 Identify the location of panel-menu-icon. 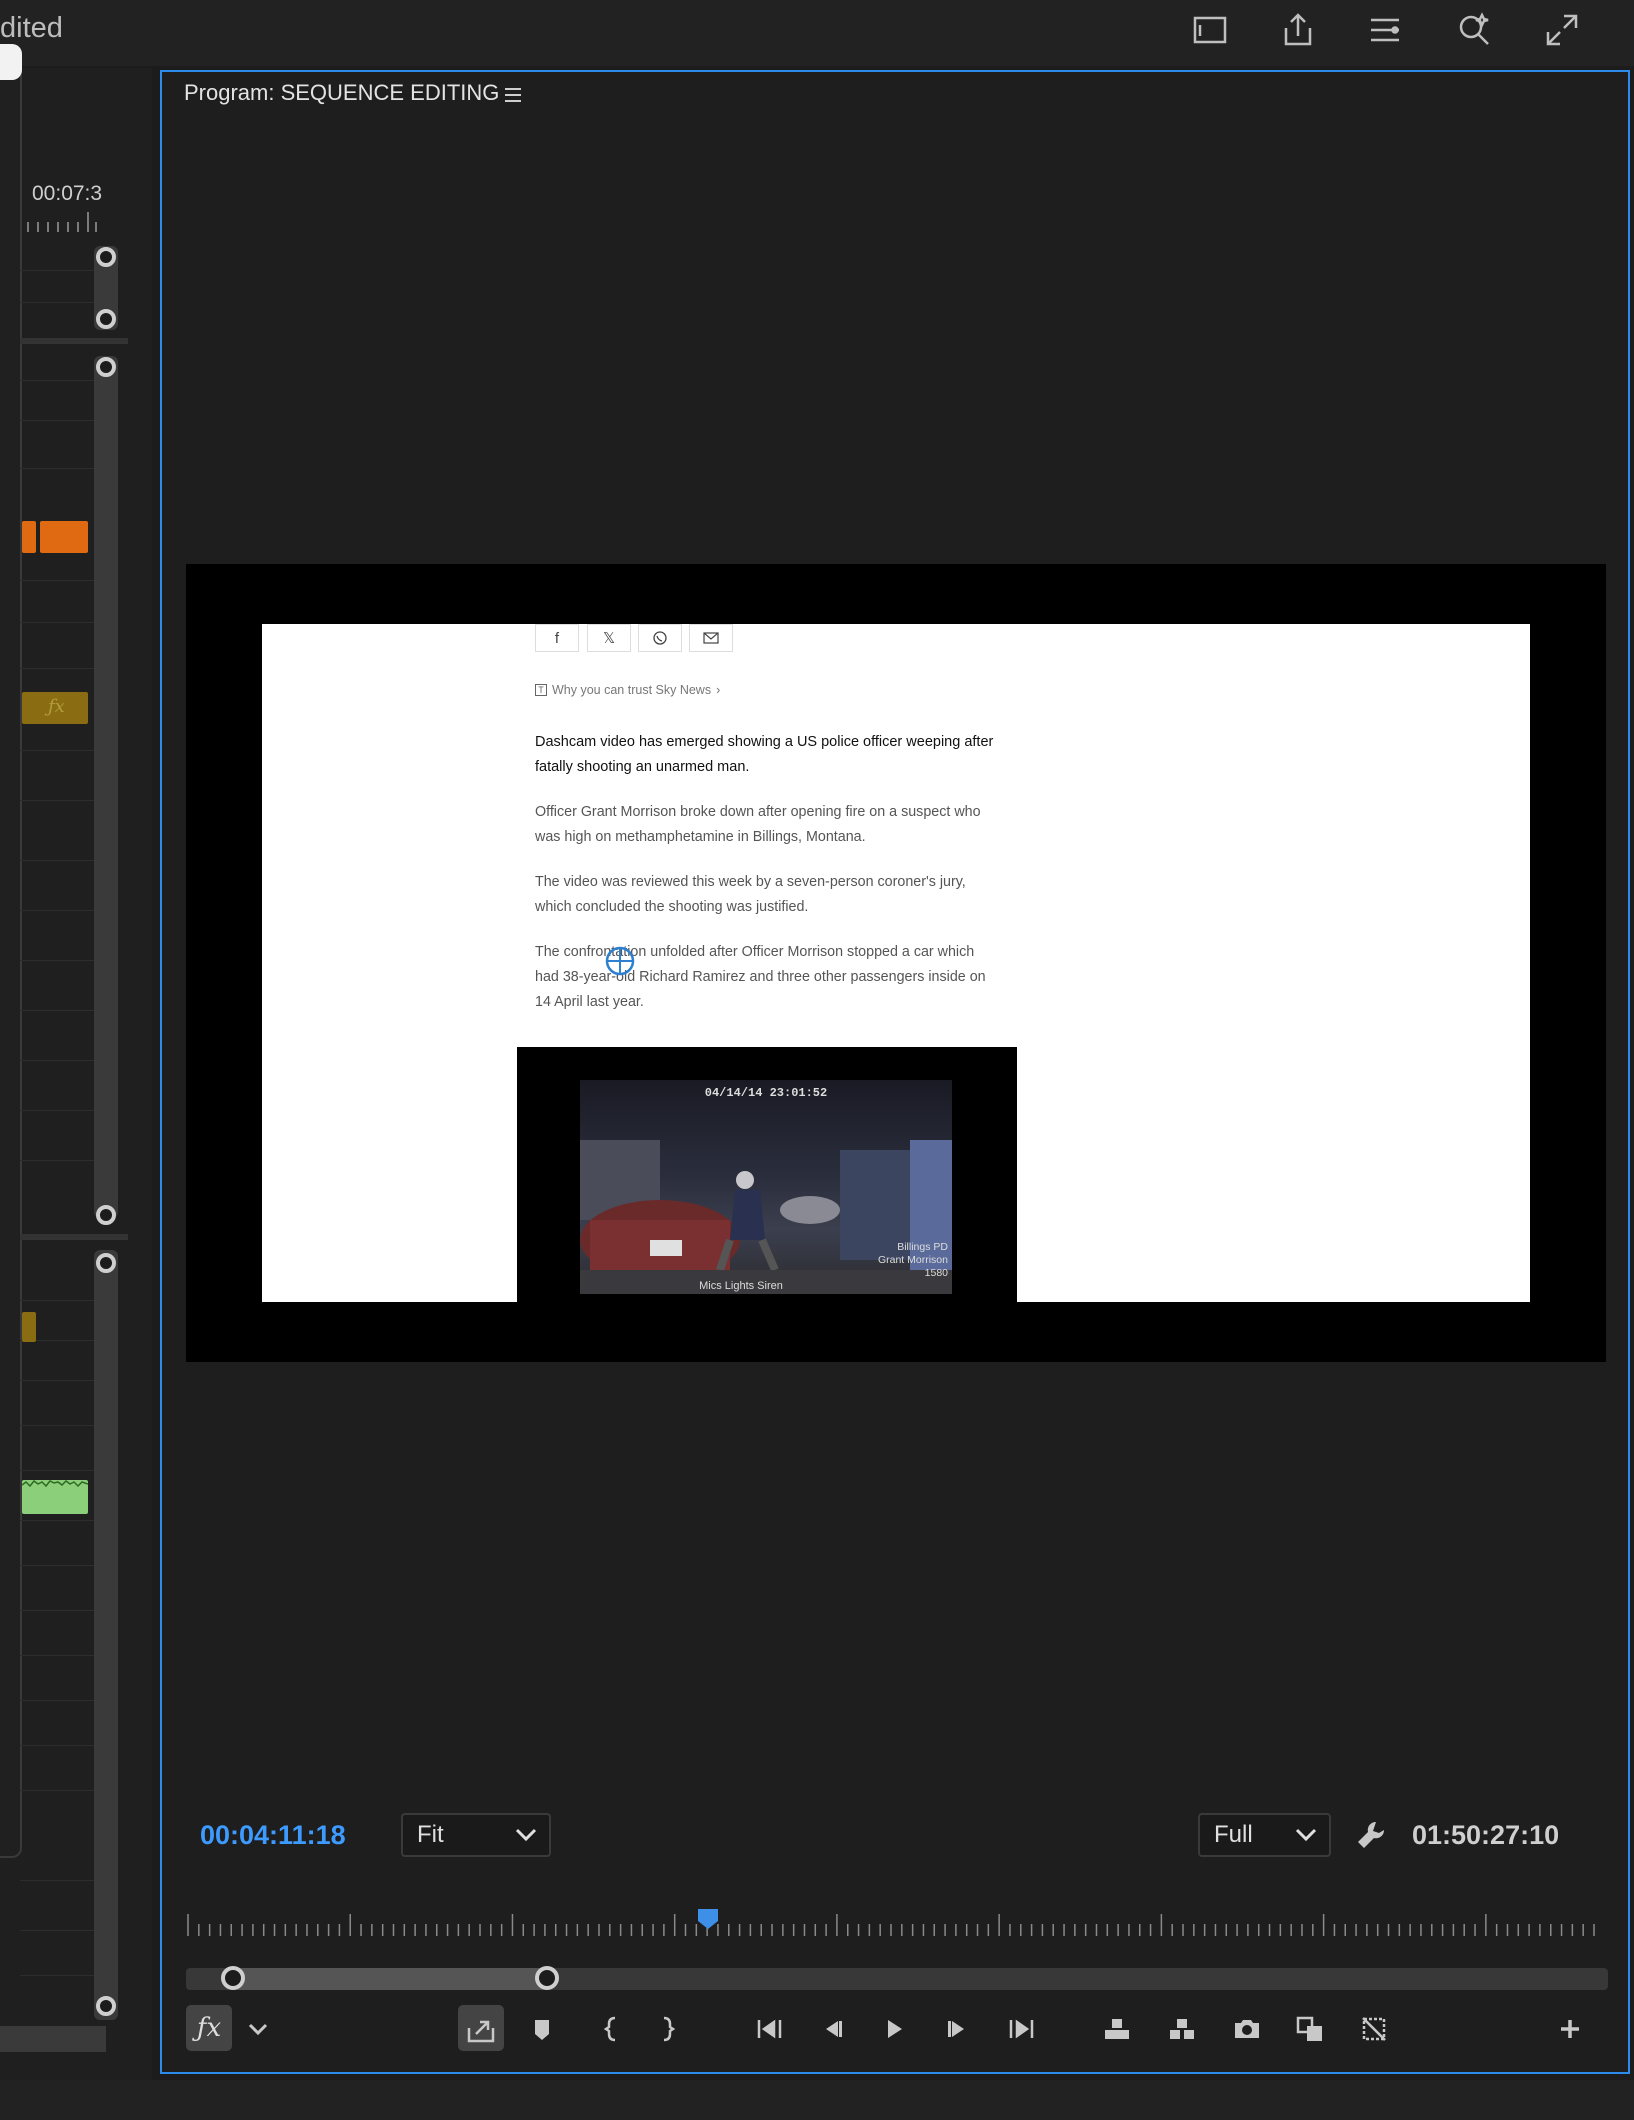
(513, 95).